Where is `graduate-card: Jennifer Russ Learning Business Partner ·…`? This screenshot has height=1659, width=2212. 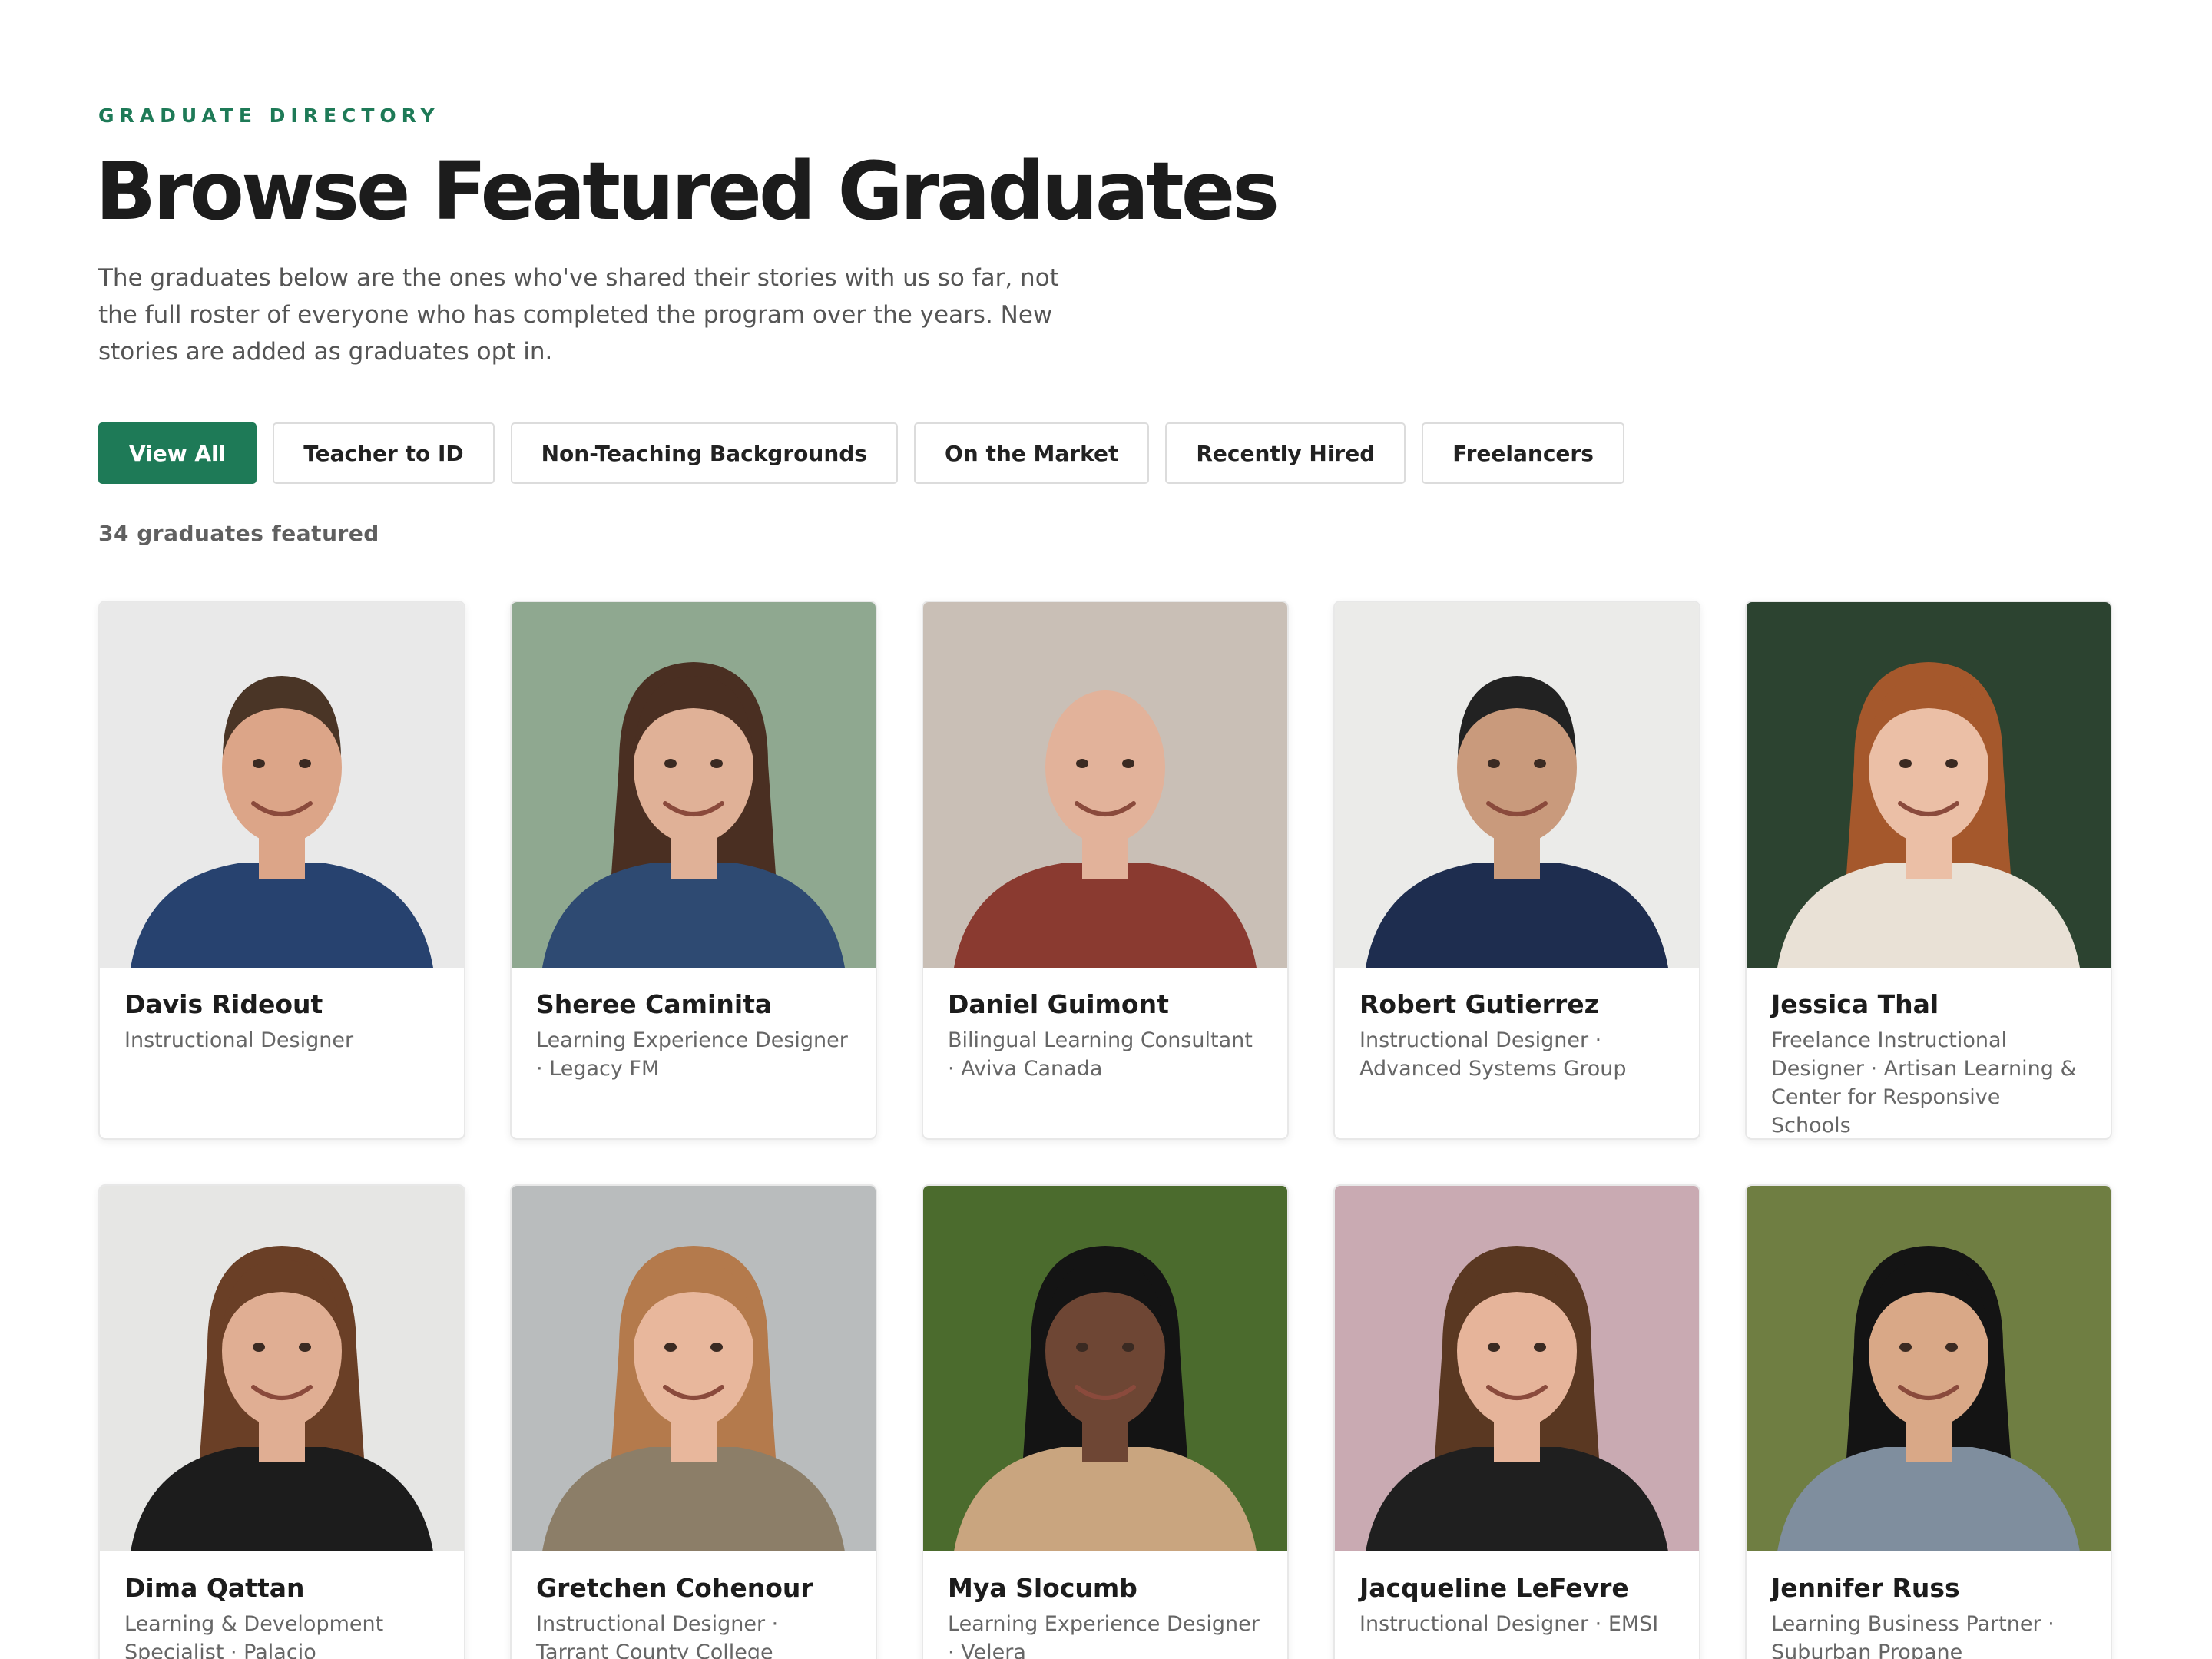 graduate-card: Jennifer Russ Learning Business Partner ·… is located at coordinates (1929, 1421).